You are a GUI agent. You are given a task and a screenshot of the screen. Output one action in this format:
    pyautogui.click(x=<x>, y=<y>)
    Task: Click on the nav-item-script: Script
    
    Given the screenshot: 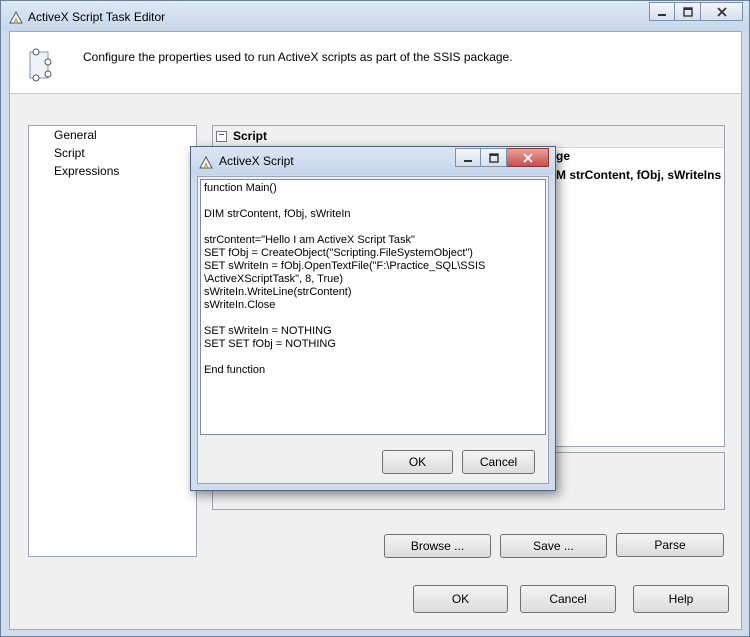 What is the action you would take?
    pyautogui.click(x=69, y=153)
    